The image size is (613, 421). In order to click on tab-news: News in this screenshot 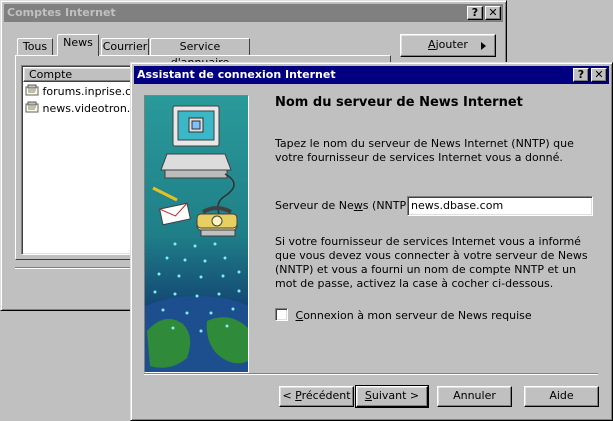, I will do `click(78, 45)`.